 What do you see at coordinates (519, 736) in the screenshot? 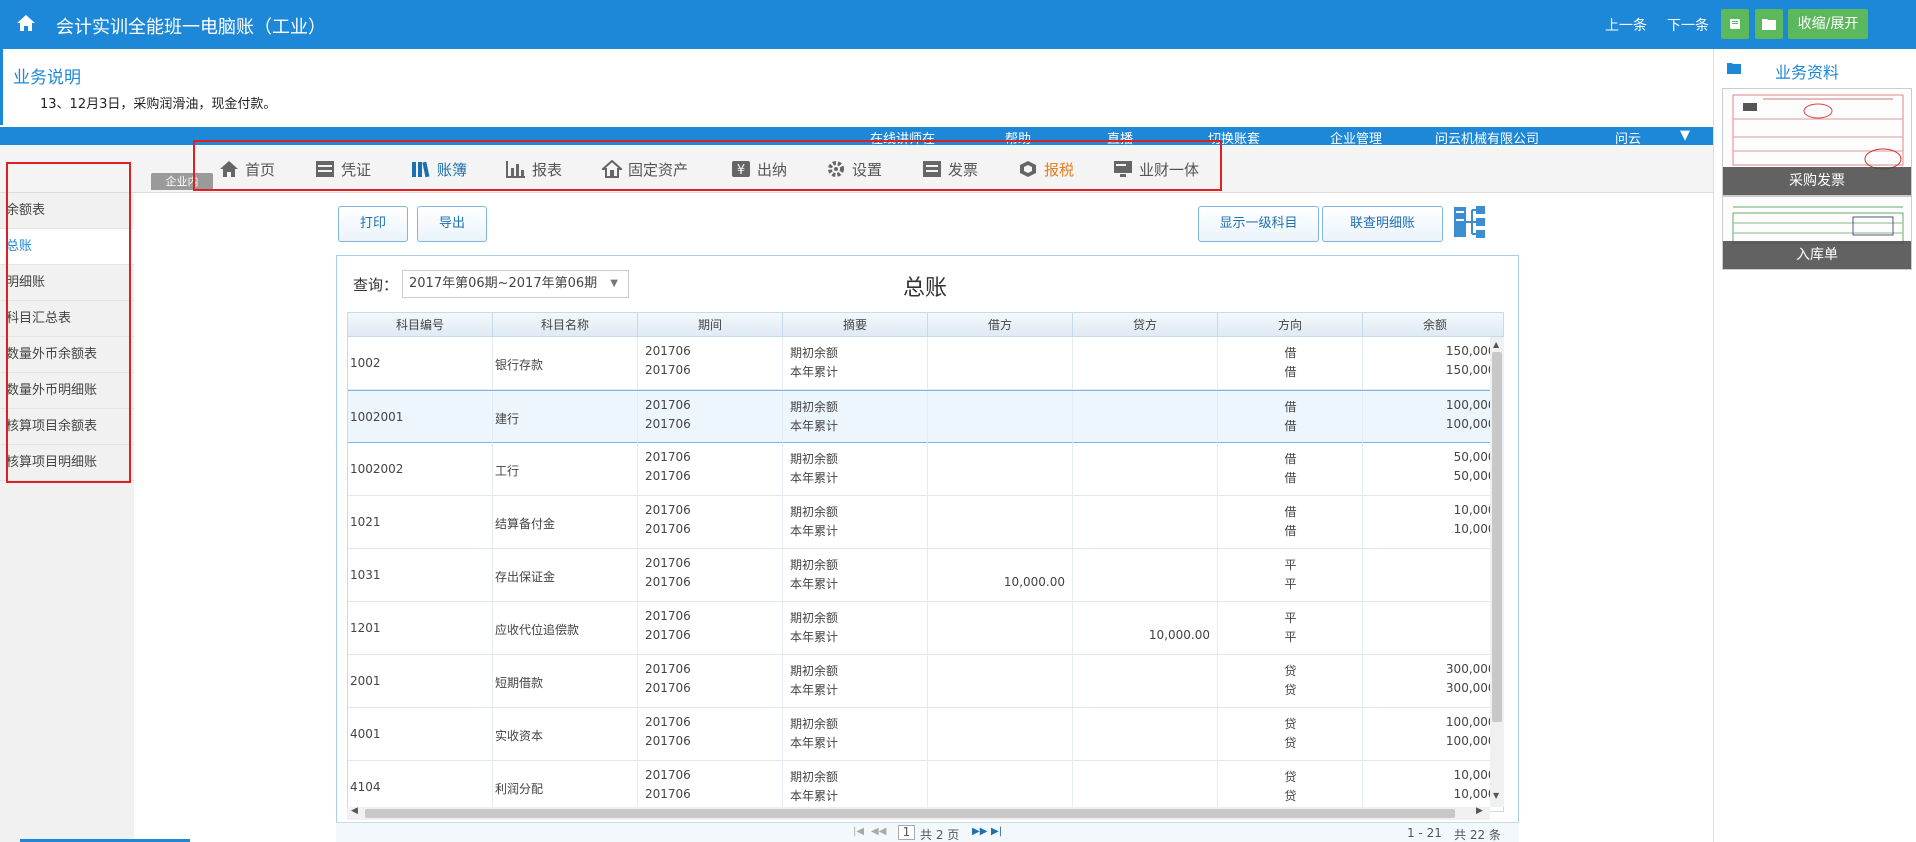
I see `account-name: 实收资本` at bounding box center [519, 736].